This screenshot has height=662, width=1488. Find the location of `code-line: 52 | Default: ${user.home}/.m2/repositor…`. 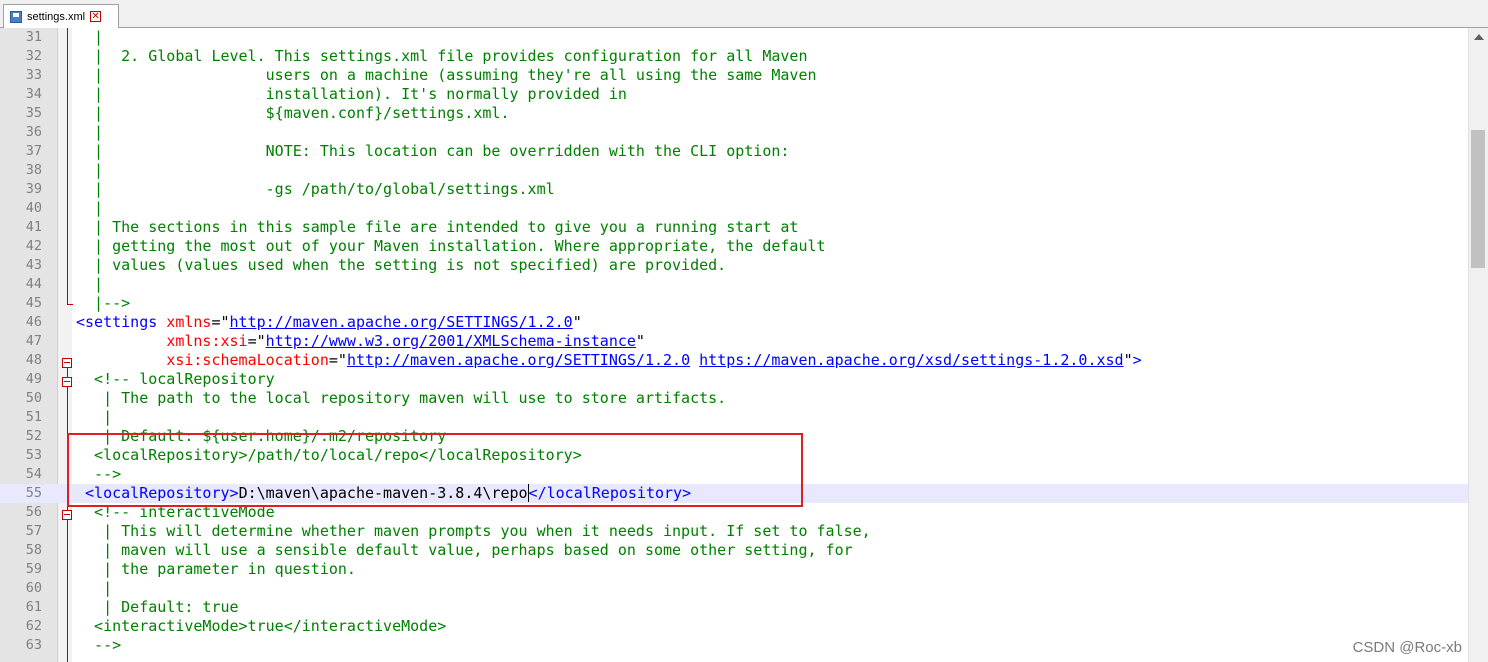

code-line: 52 | Default: ${user.home}/.m2/repositor… is located at coordinates (734, 436).